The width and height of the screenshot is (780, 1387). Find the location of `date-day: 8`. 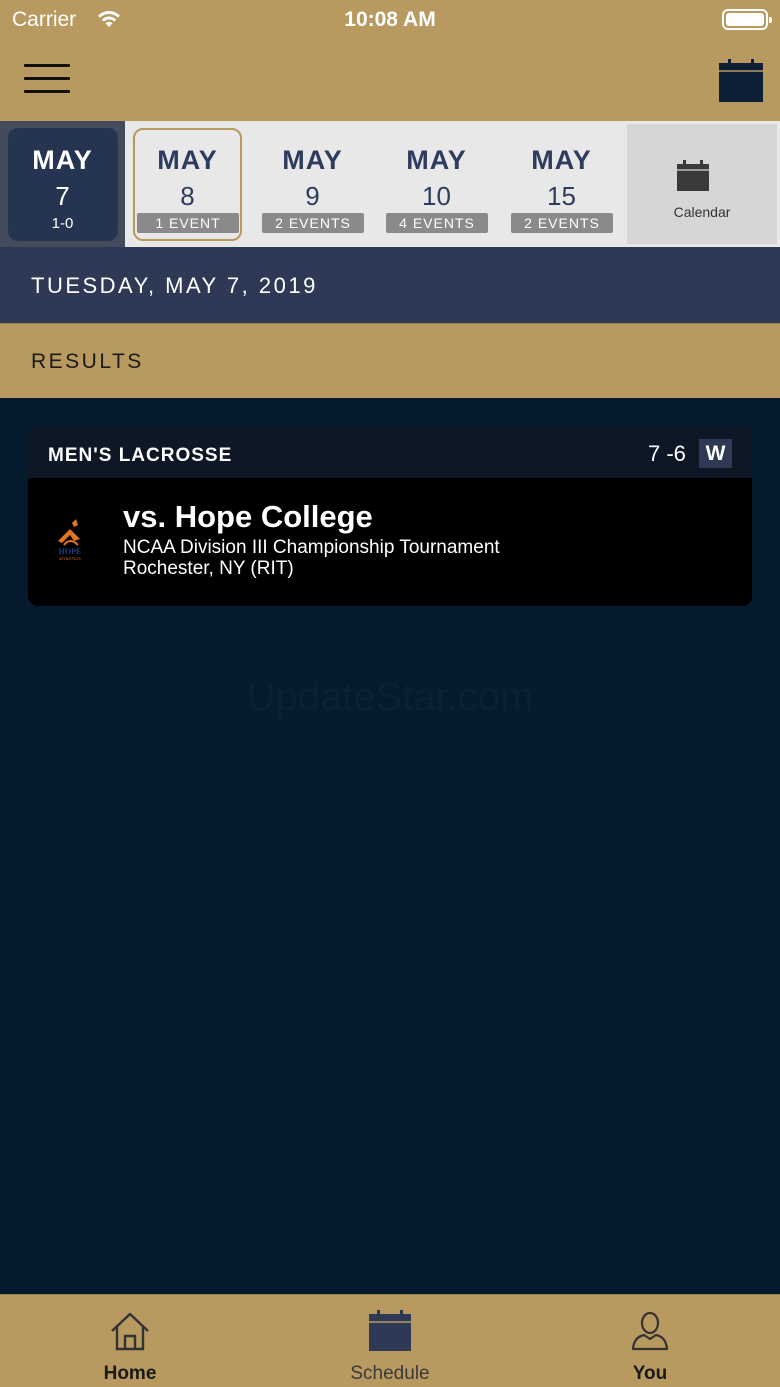

date-day: 8 is located at coordinates (187, 196).